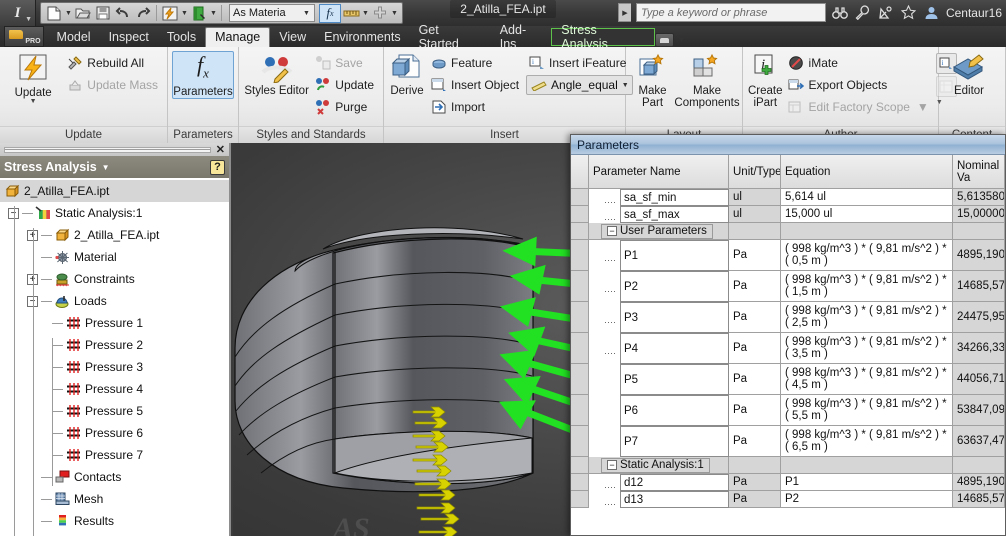 The height and width of the screenshot is (536, 1006). Describe the element at coordinates (867, 172) in the screenshot. I see `header-equation: Equation` at that location.